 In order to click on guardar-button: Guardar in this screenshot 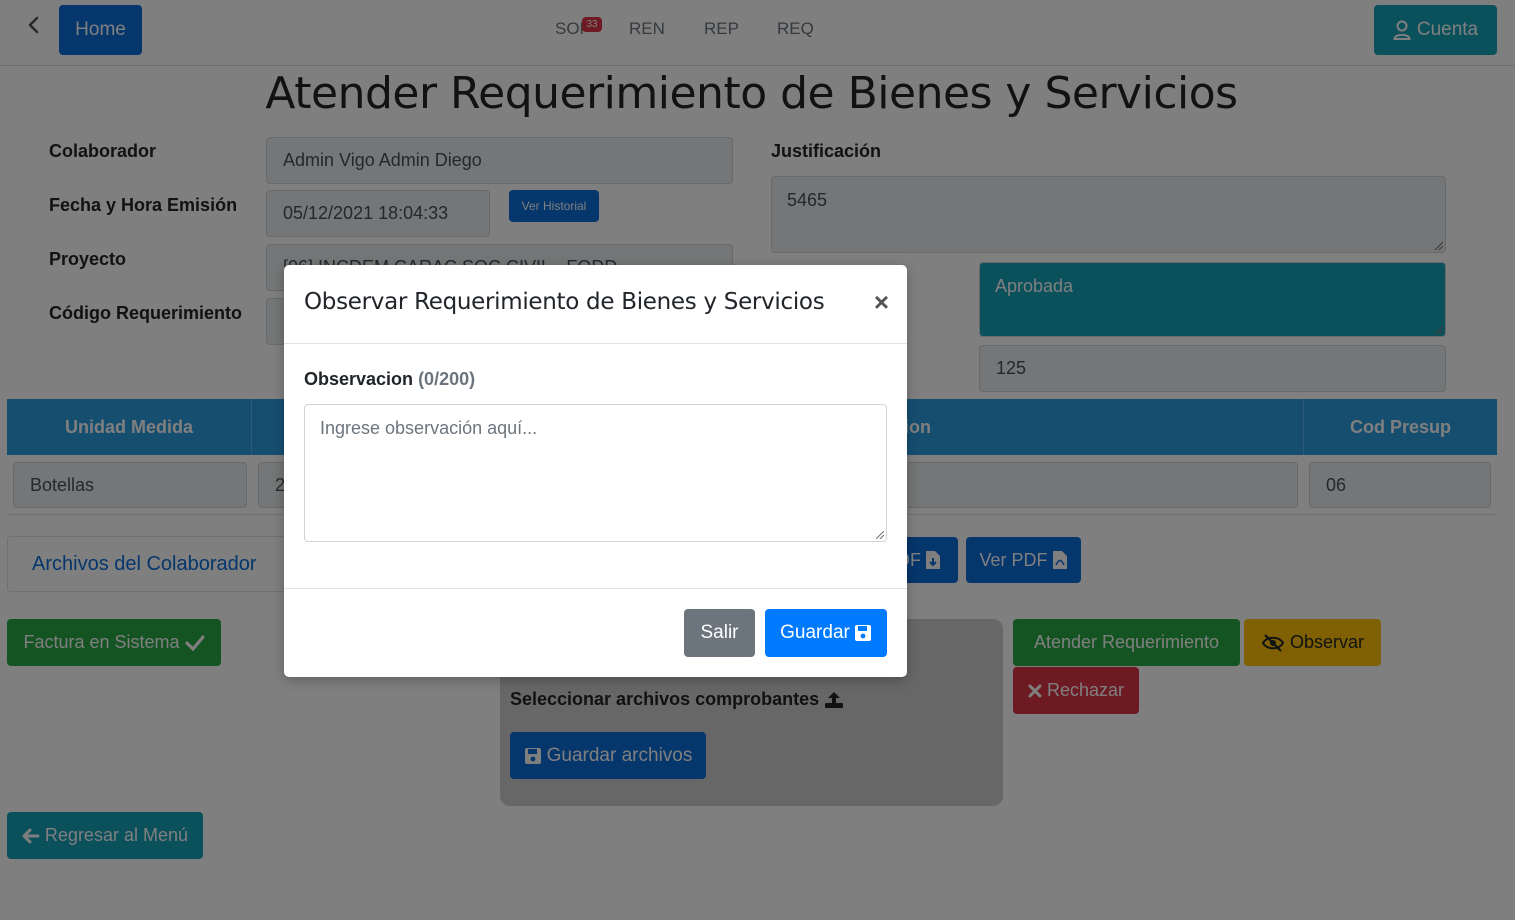, I will do `click(826, 633)`.